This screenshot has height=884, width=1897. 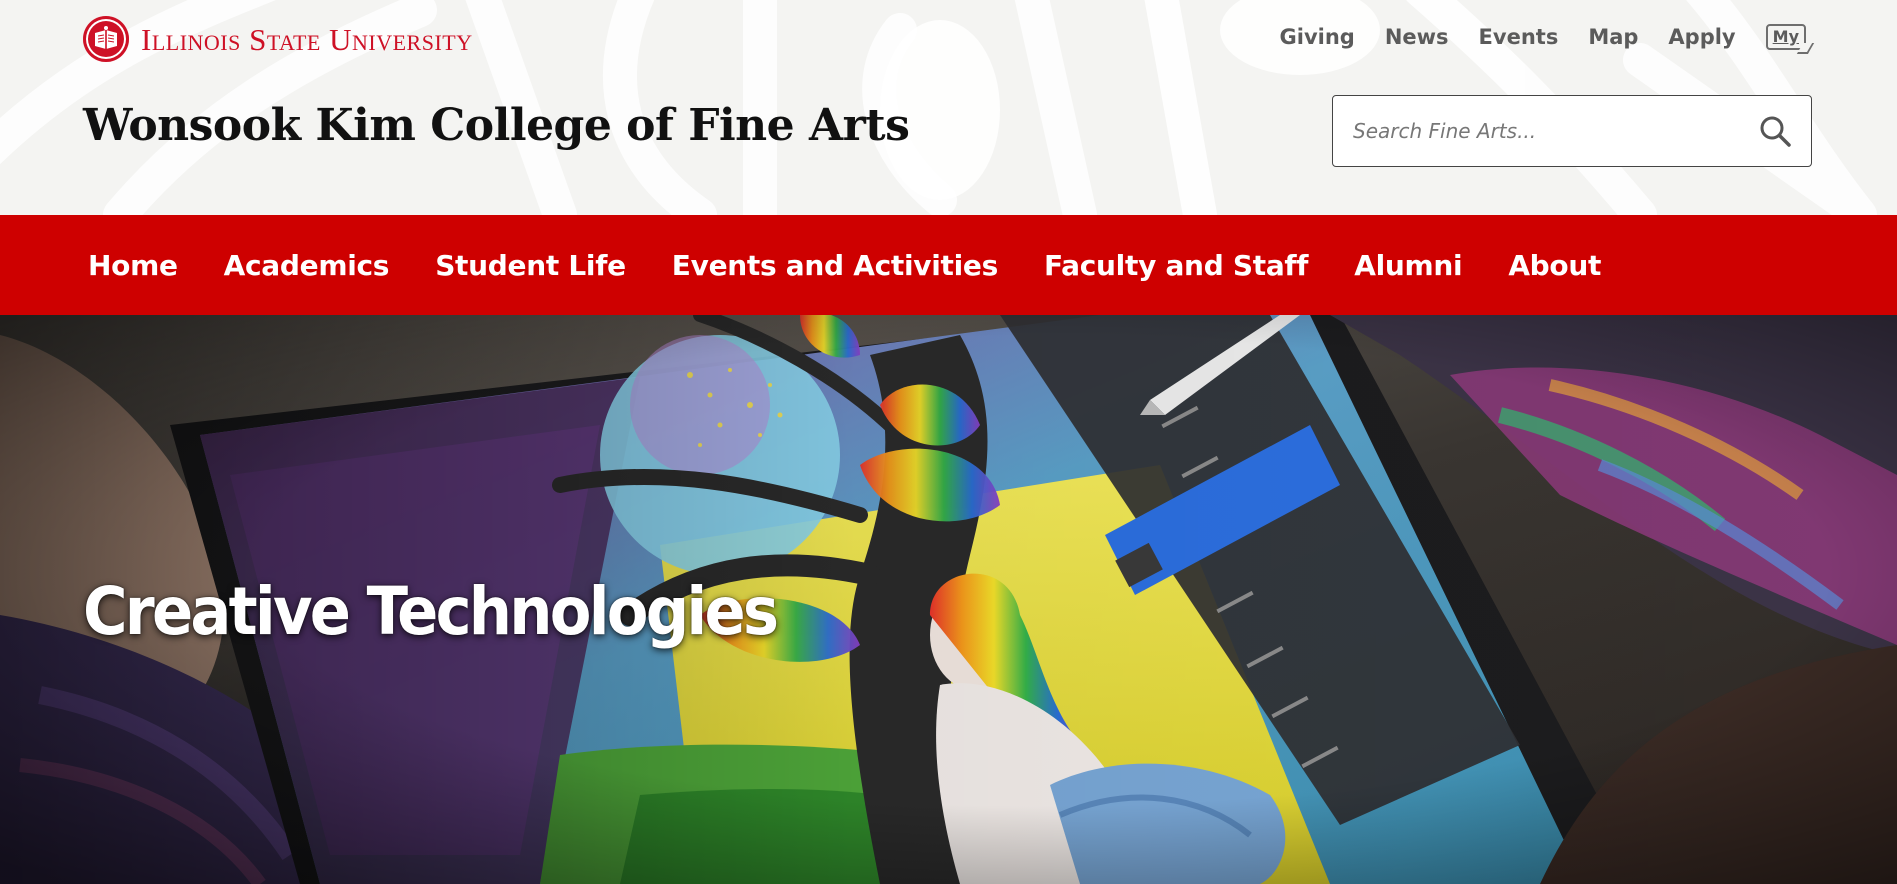 I want to click on university-logo-link: Illinois State University, so click(x=278, y=39).